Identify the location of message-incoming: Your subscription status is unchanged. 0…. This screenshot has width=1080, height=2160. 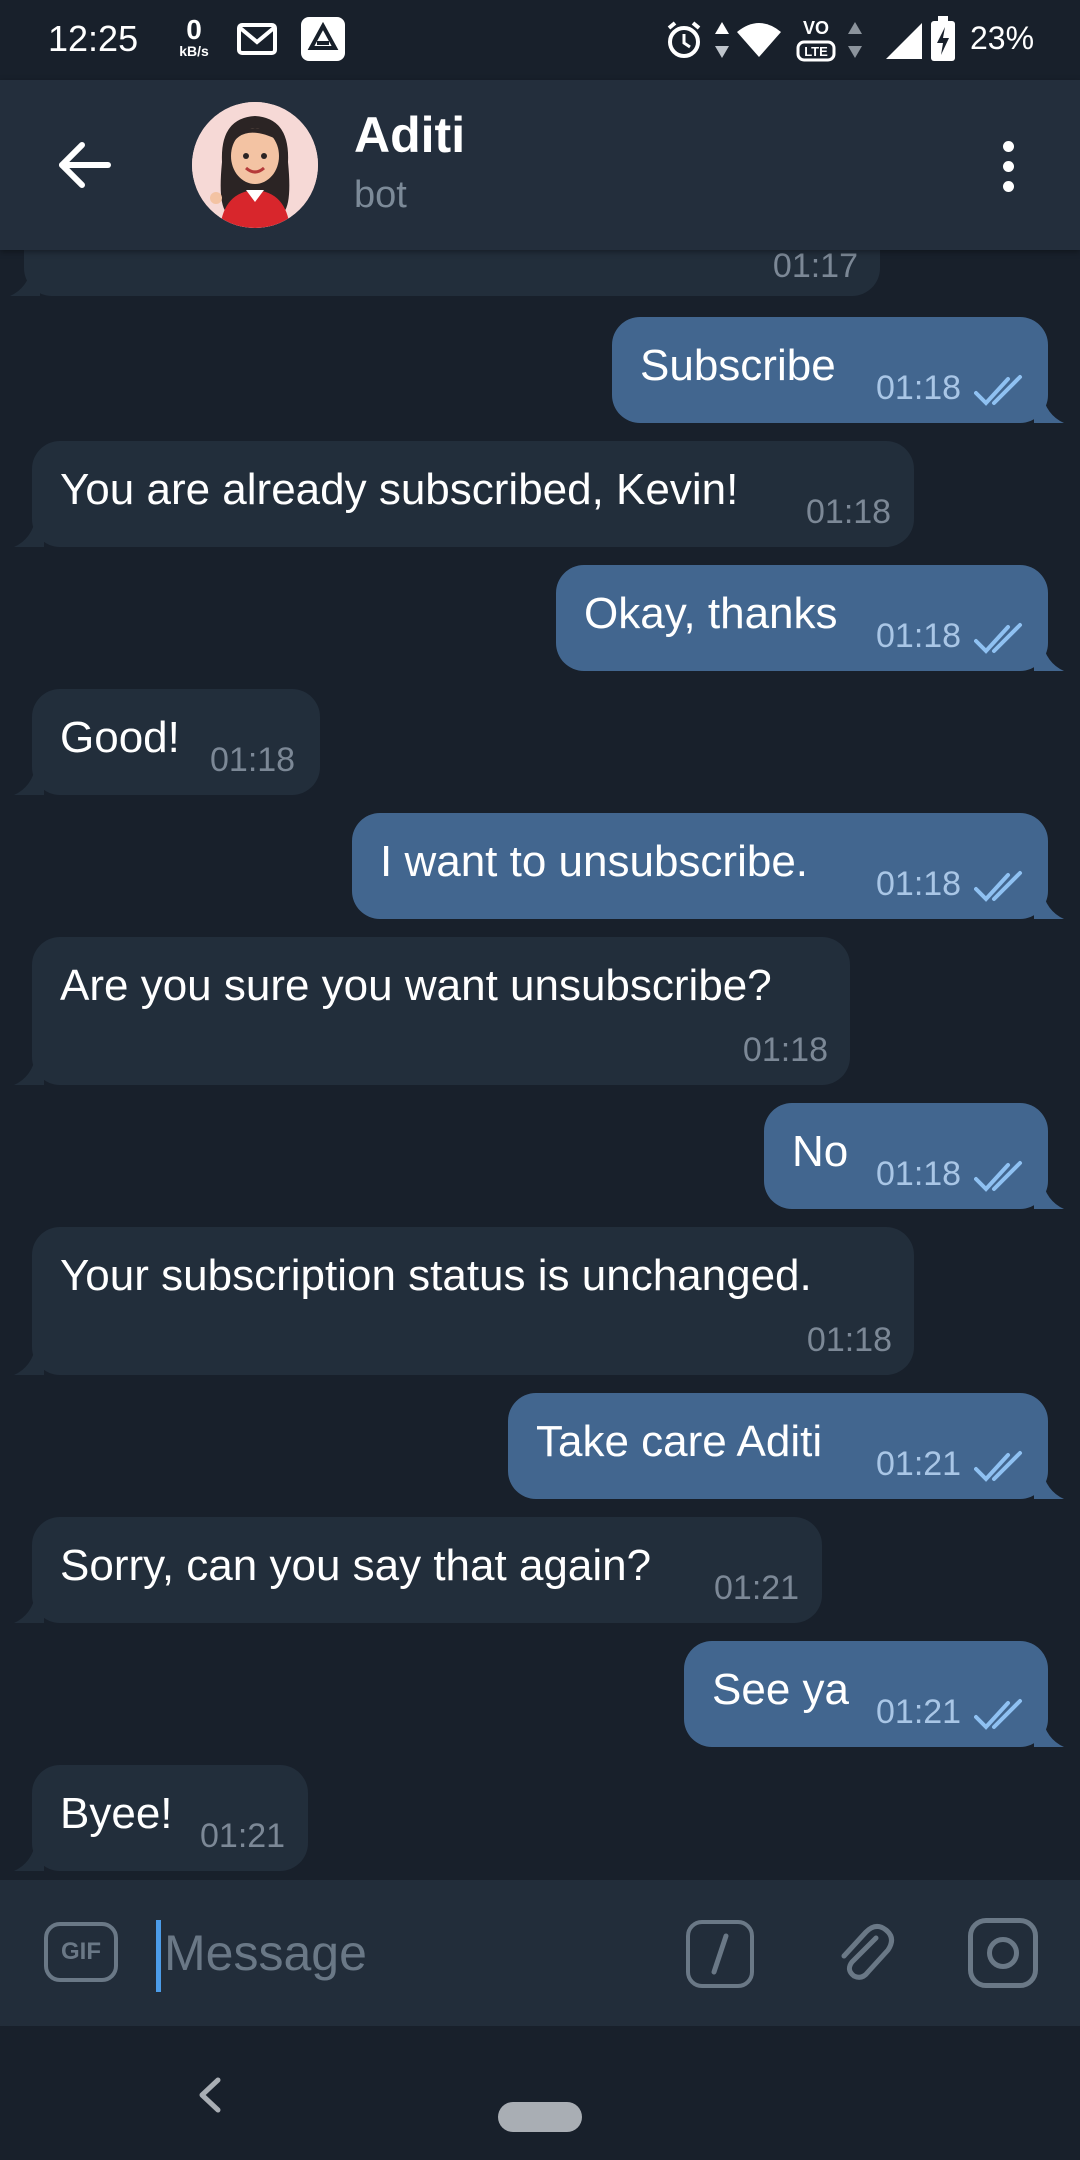
(473, 1301).